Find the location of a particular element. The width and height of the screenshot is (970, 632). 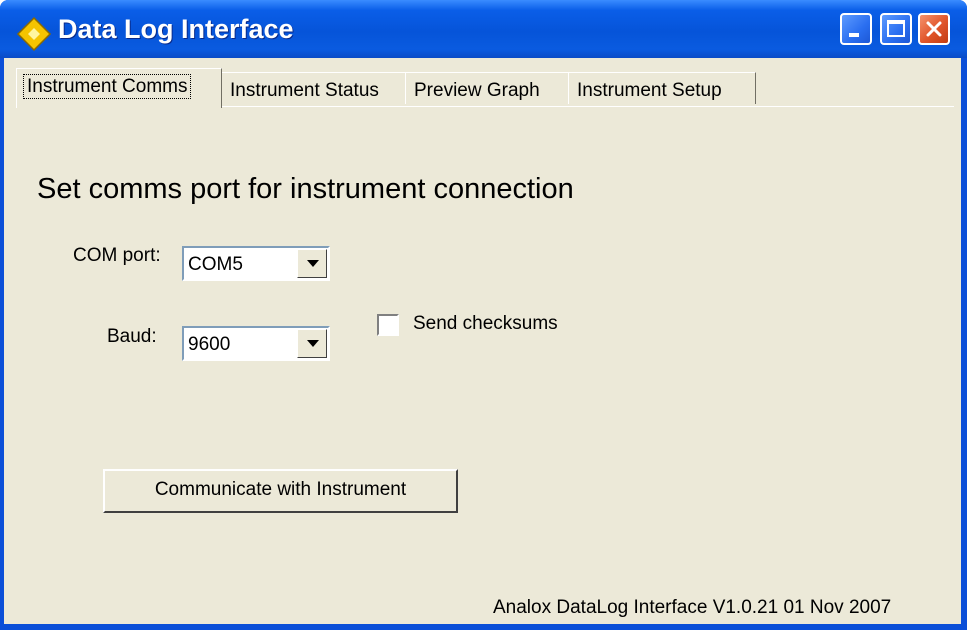

send-checksums-checkbox is located at coordinates (388, 325).